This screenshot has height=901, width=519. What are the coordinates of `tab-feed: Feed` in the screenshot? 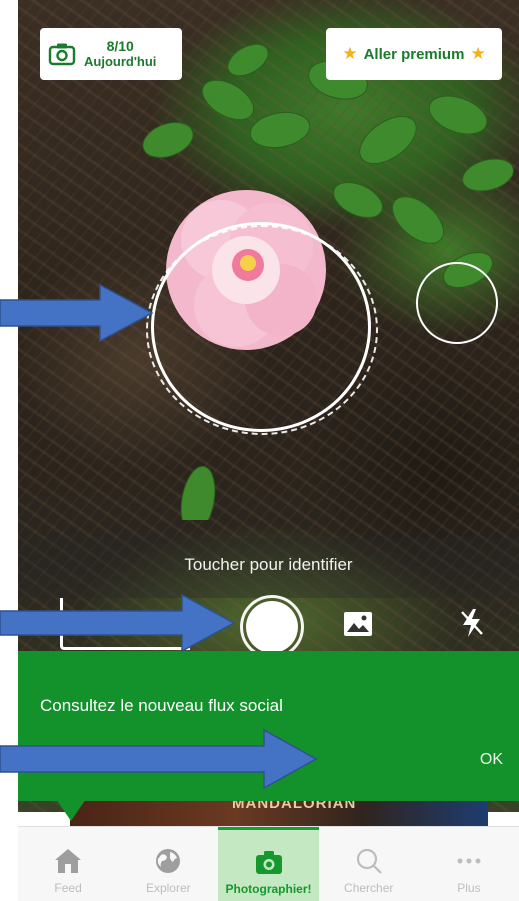 It's located at (68, 864).